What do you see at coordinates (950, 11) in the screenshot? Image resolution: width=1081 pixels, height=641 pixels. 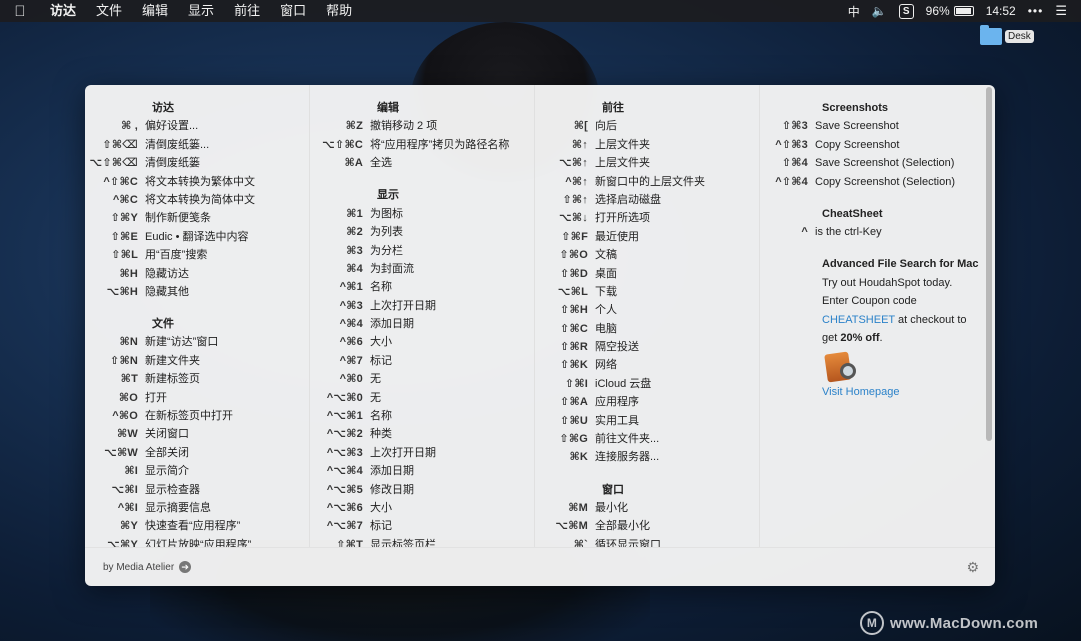 I see `battery-status: 96%` at bounding box center [950, 11].